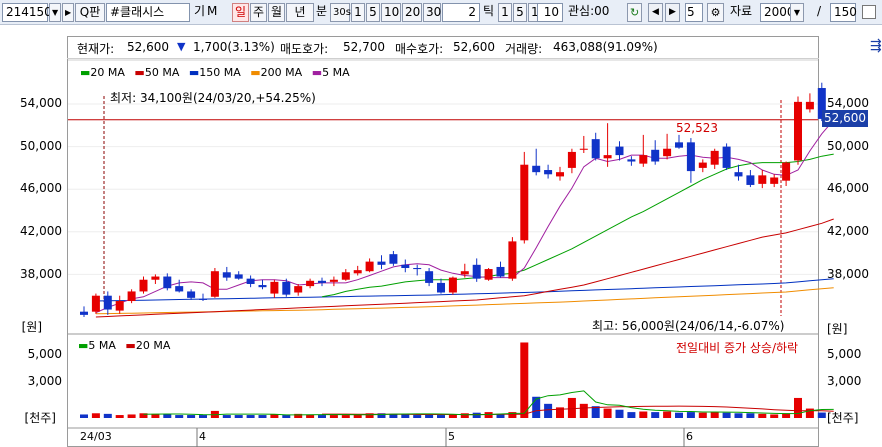 This screenshot has height=447, width=882. Describe the element at coordinates (215, 72) in the screenshot. I see `price-ma-legend: ▬20 MA ▬50 MA ▬150 MA ▬200 MA ▬5 MA` at that location.